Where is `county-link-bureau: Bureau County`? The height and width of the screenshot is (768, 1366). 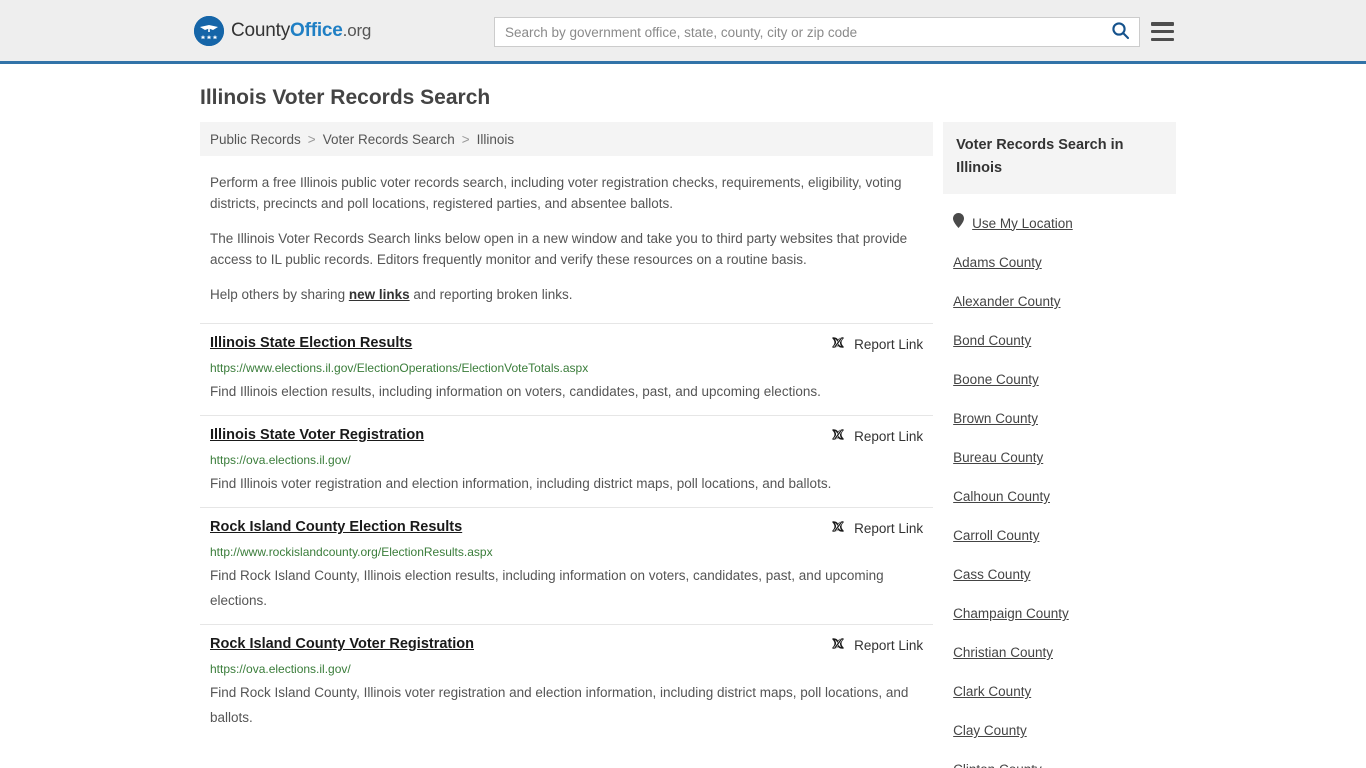
county-link-bureau: Bureau County is located at coordinates (998, 457).